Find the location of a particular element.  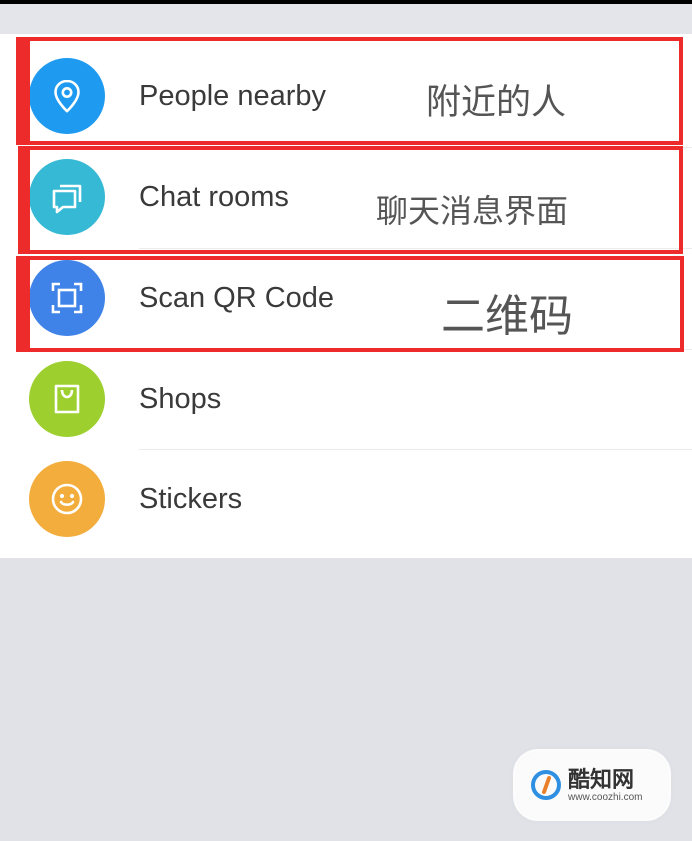

annotation-scan-qr: 二维码 is located at coordinates (507, 316).